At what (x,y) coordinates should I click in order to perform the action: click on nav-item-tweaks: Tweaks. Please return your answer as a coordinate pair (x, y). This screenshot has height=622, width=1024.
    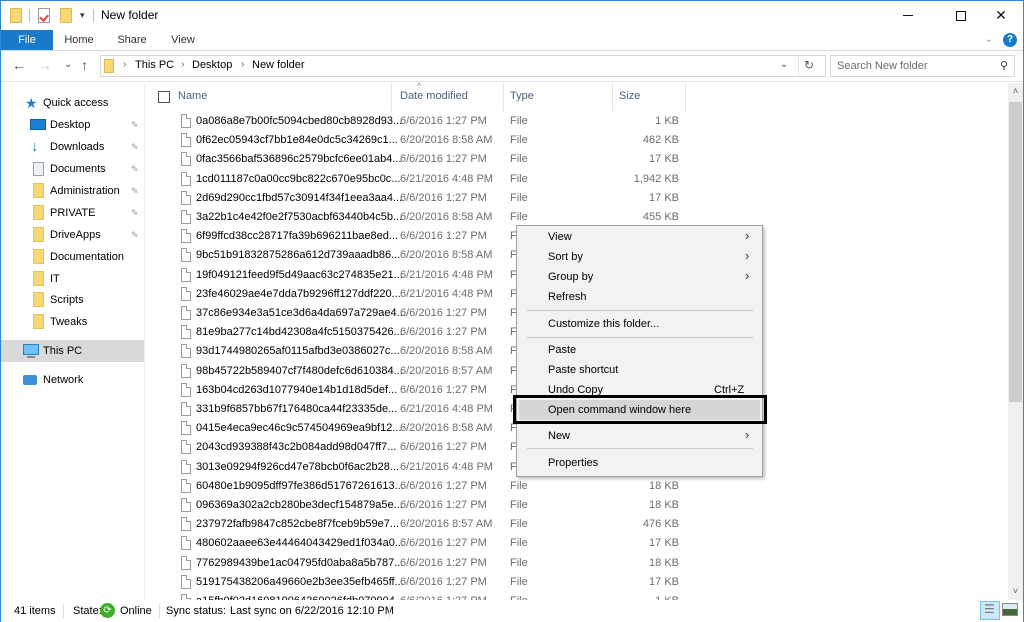
    Looking at the image, I should click on (72, 322).